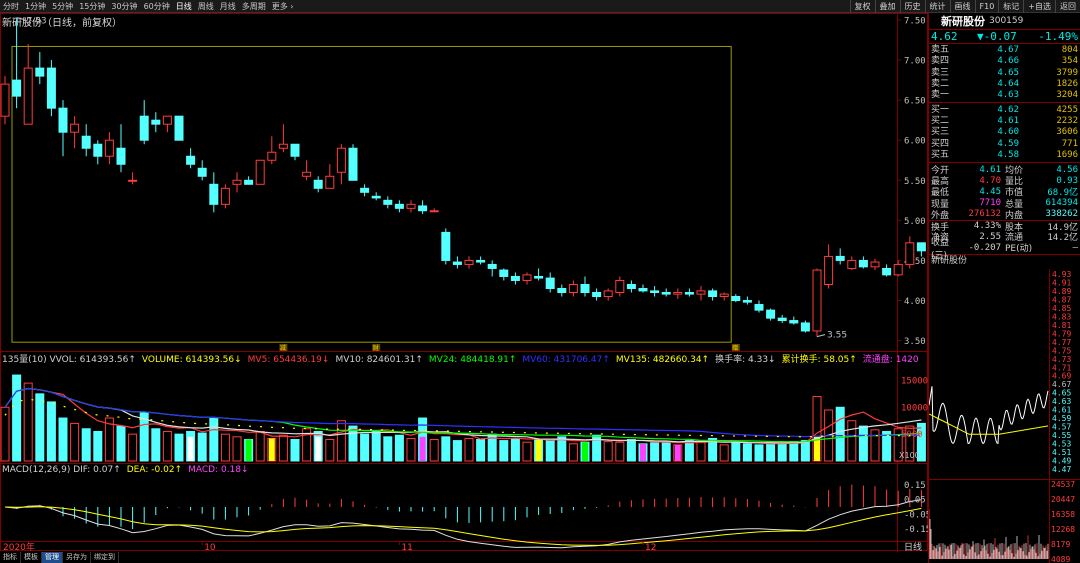  What do you see at coordinates (35, 6) in the screenshot?
I see `period-tab-1: 1分钟` at bounding box center [35, 6].